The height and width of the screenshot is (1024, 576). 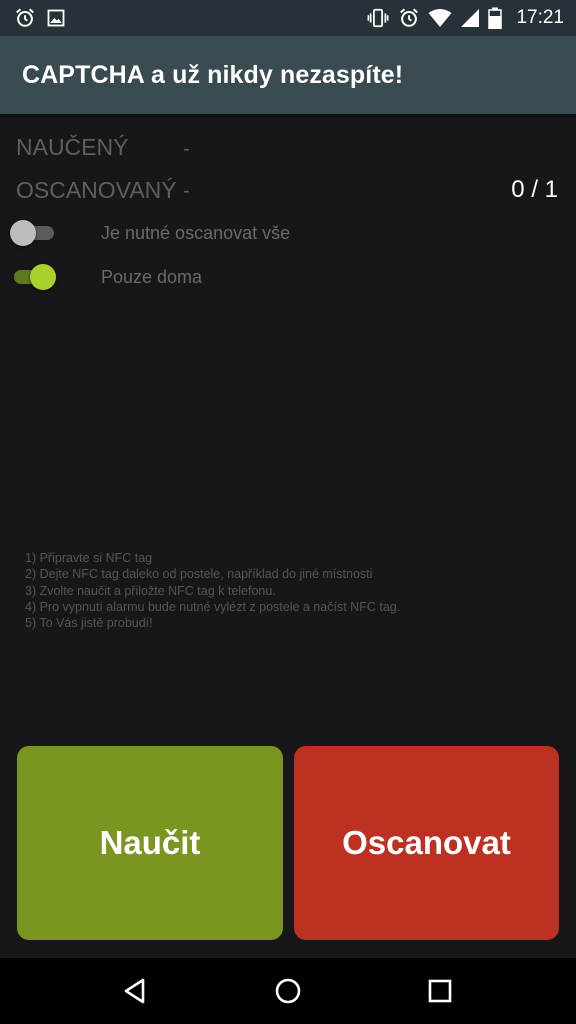 I want to click on scan-all-label: Je nutné oscanovat vše, so click(x=196, y=232).